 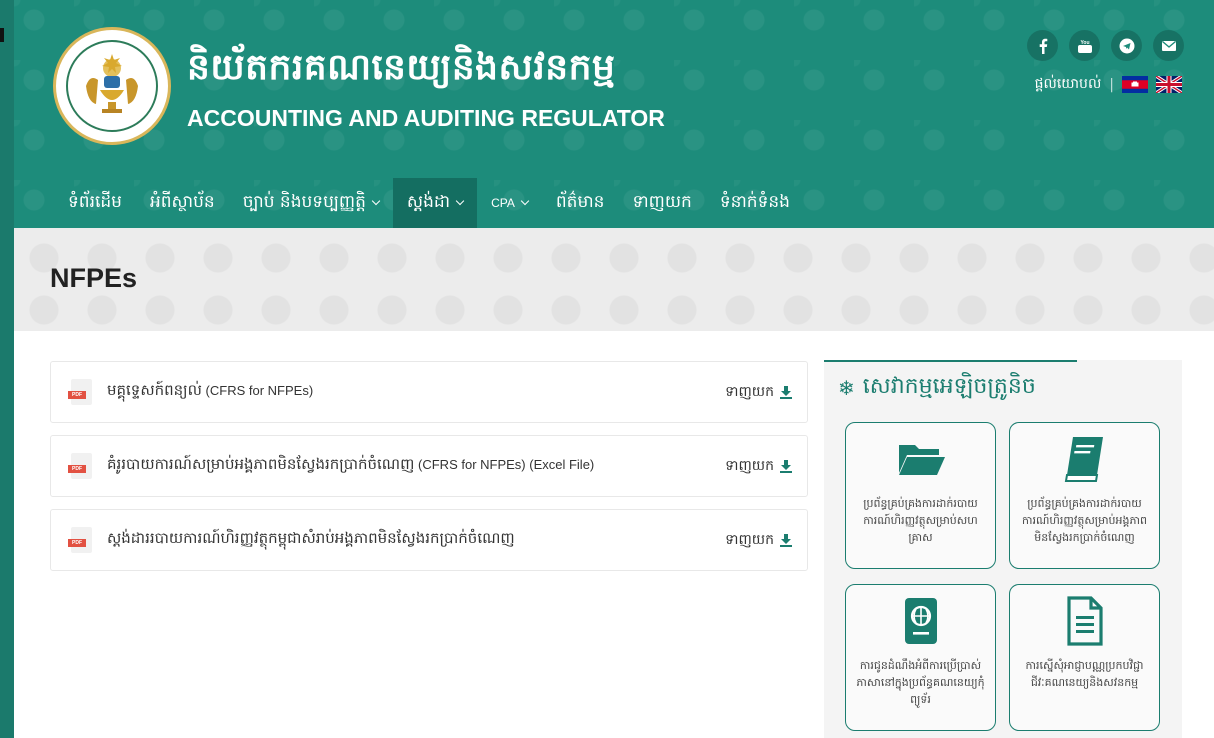 I want to click on org-name-khmer: និយ័តករគណនេយ្យនិងសវនកម្ម, so click(x=401, y=67).